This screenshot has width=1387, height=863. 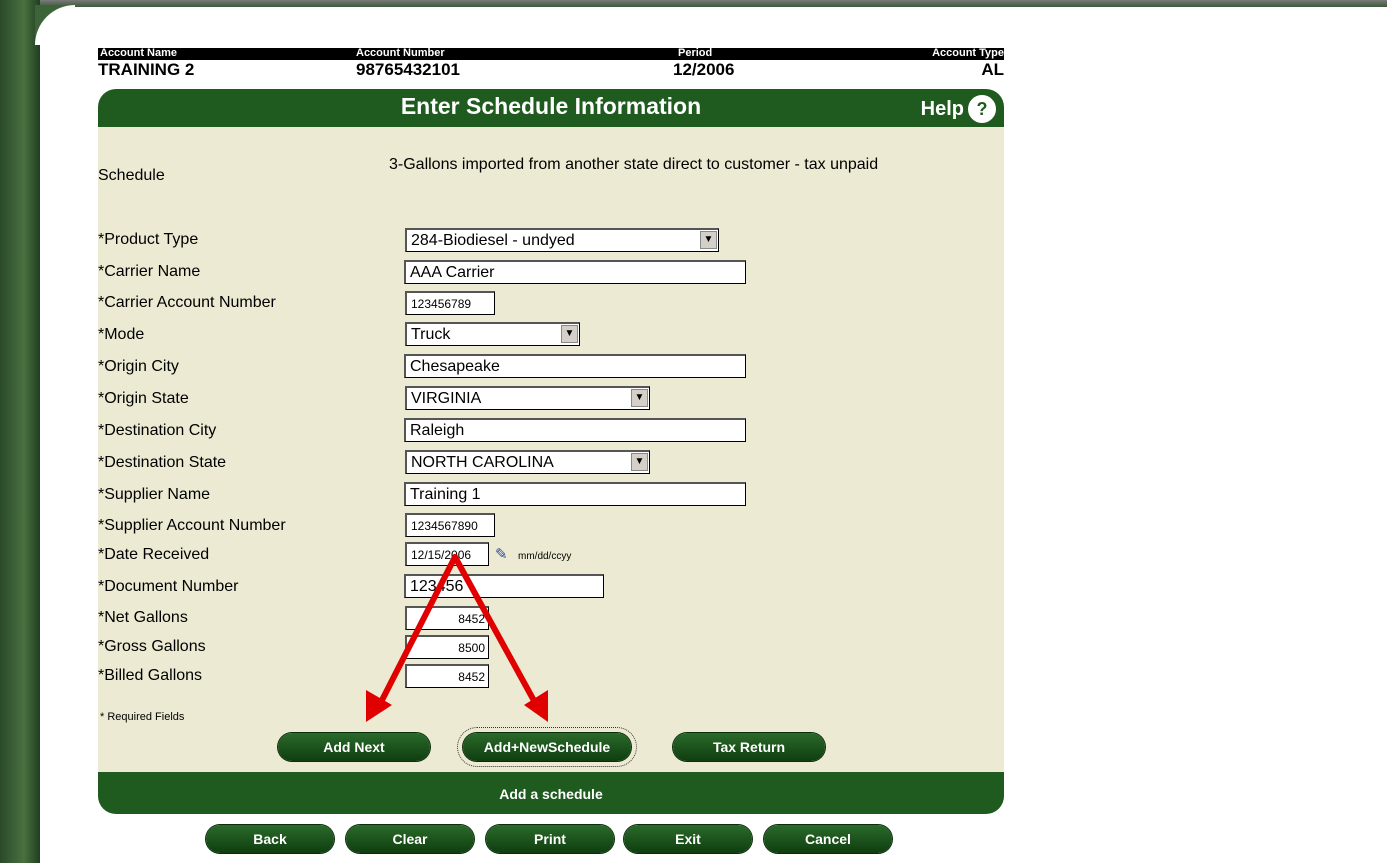 I want to click on carrier-account-input: 123456789, so click(x=450, y=303).